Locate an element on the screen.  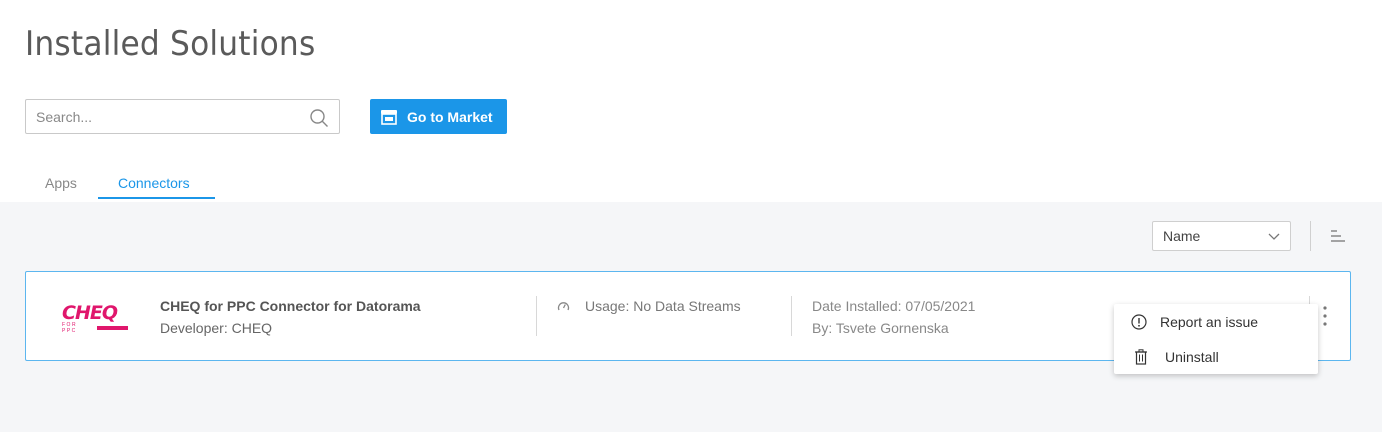
sort-select: Name is located at coordinates (1221, 236).